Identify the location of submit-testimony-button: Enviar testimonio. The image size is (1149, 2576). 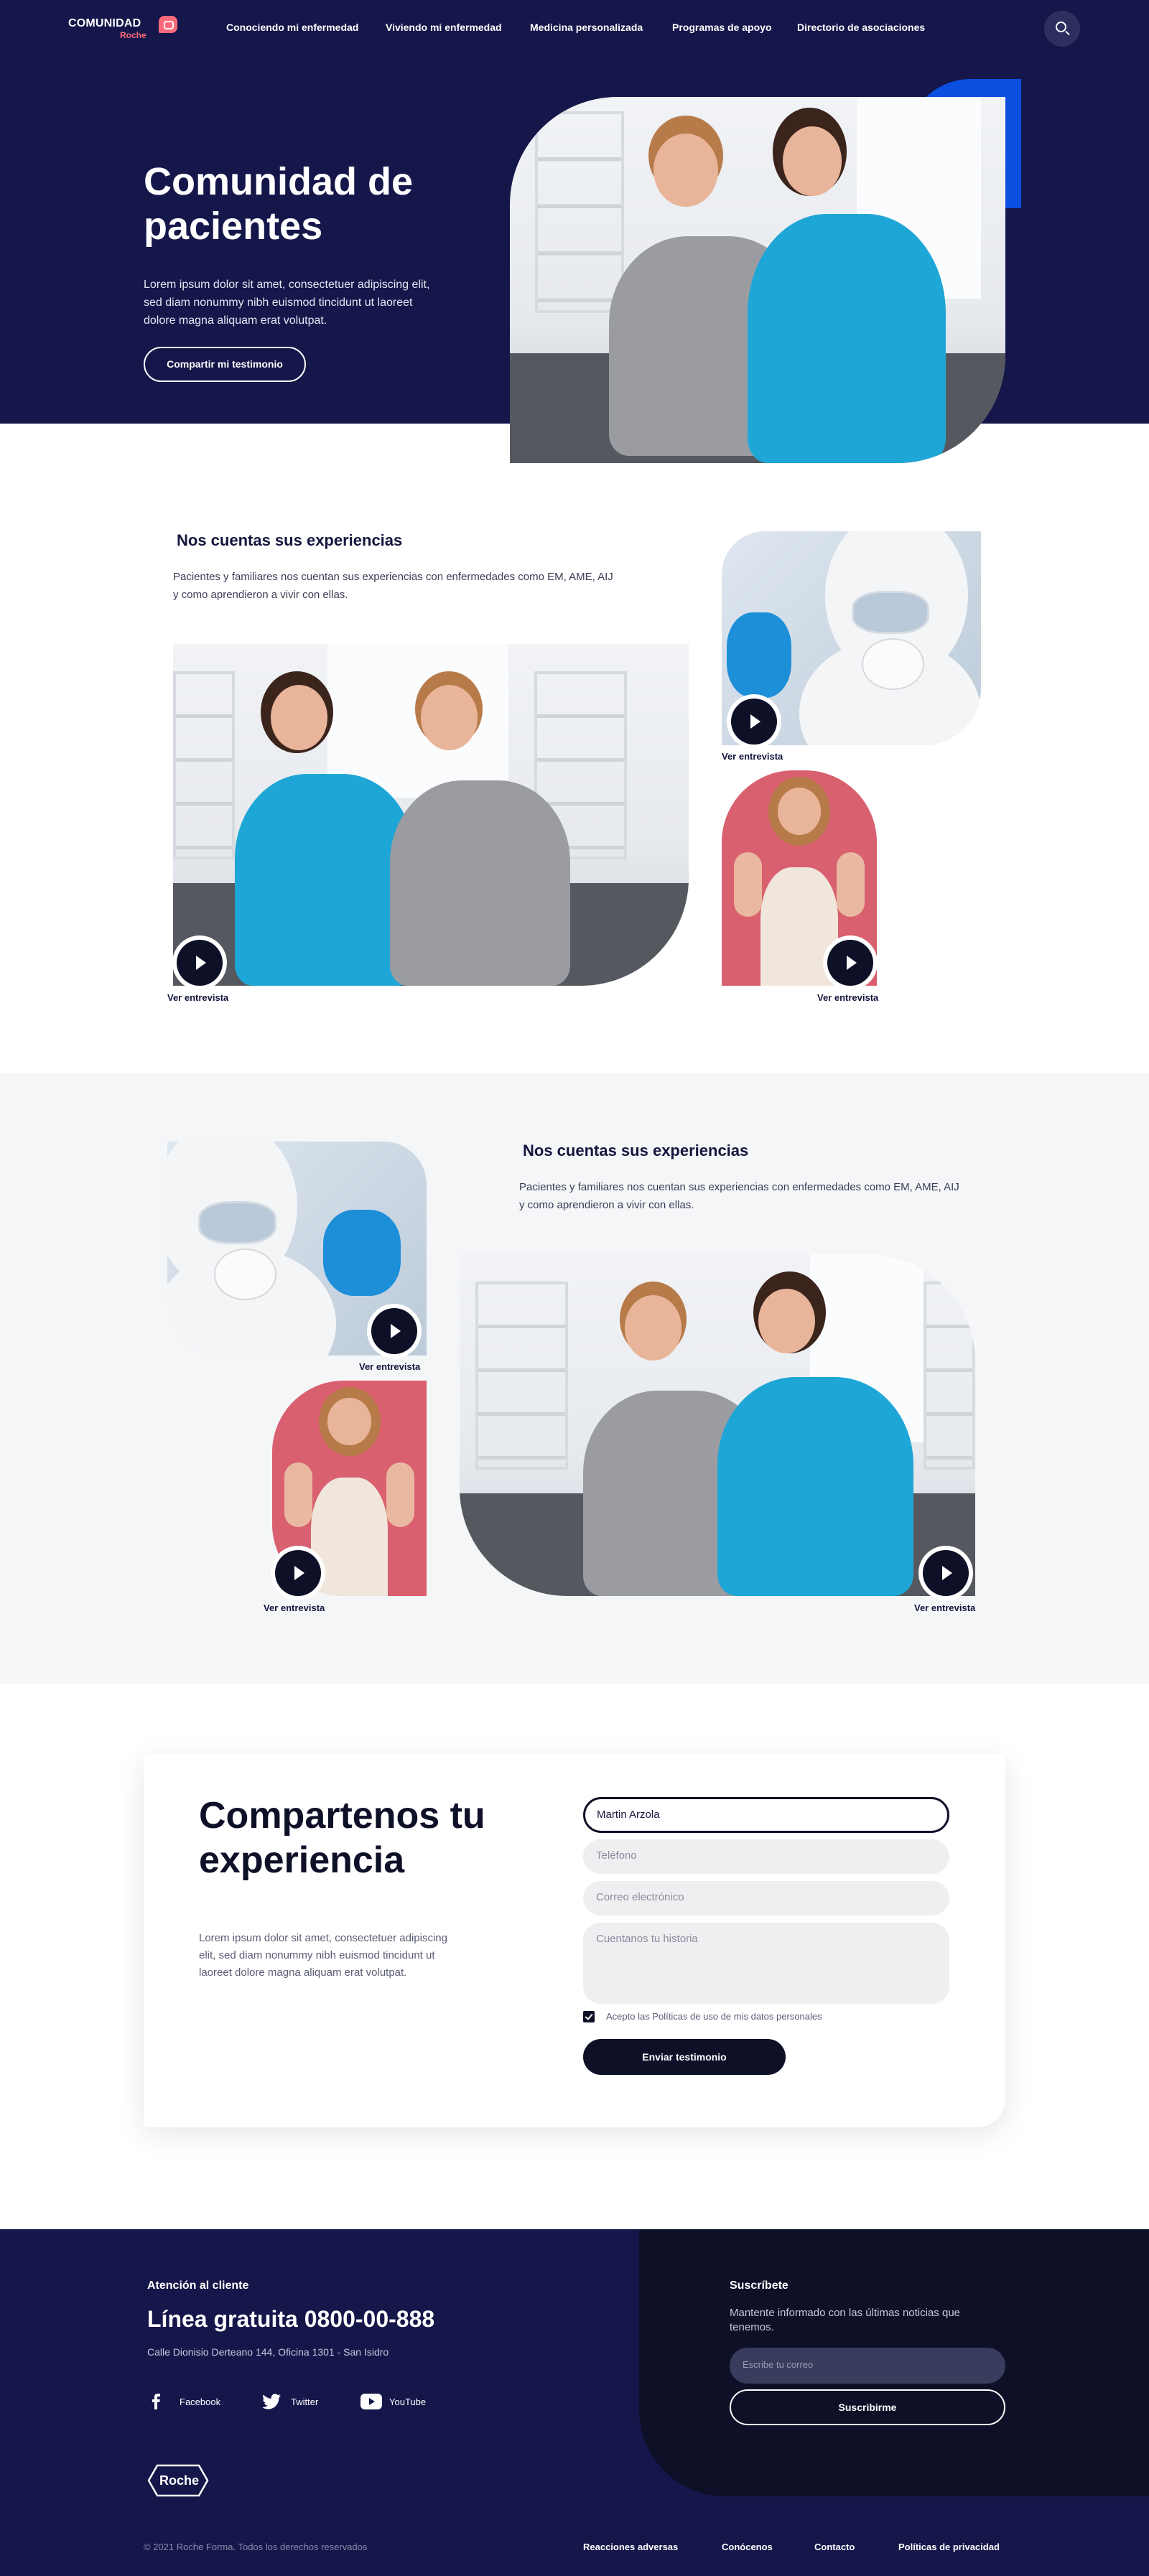
(684, 2057).